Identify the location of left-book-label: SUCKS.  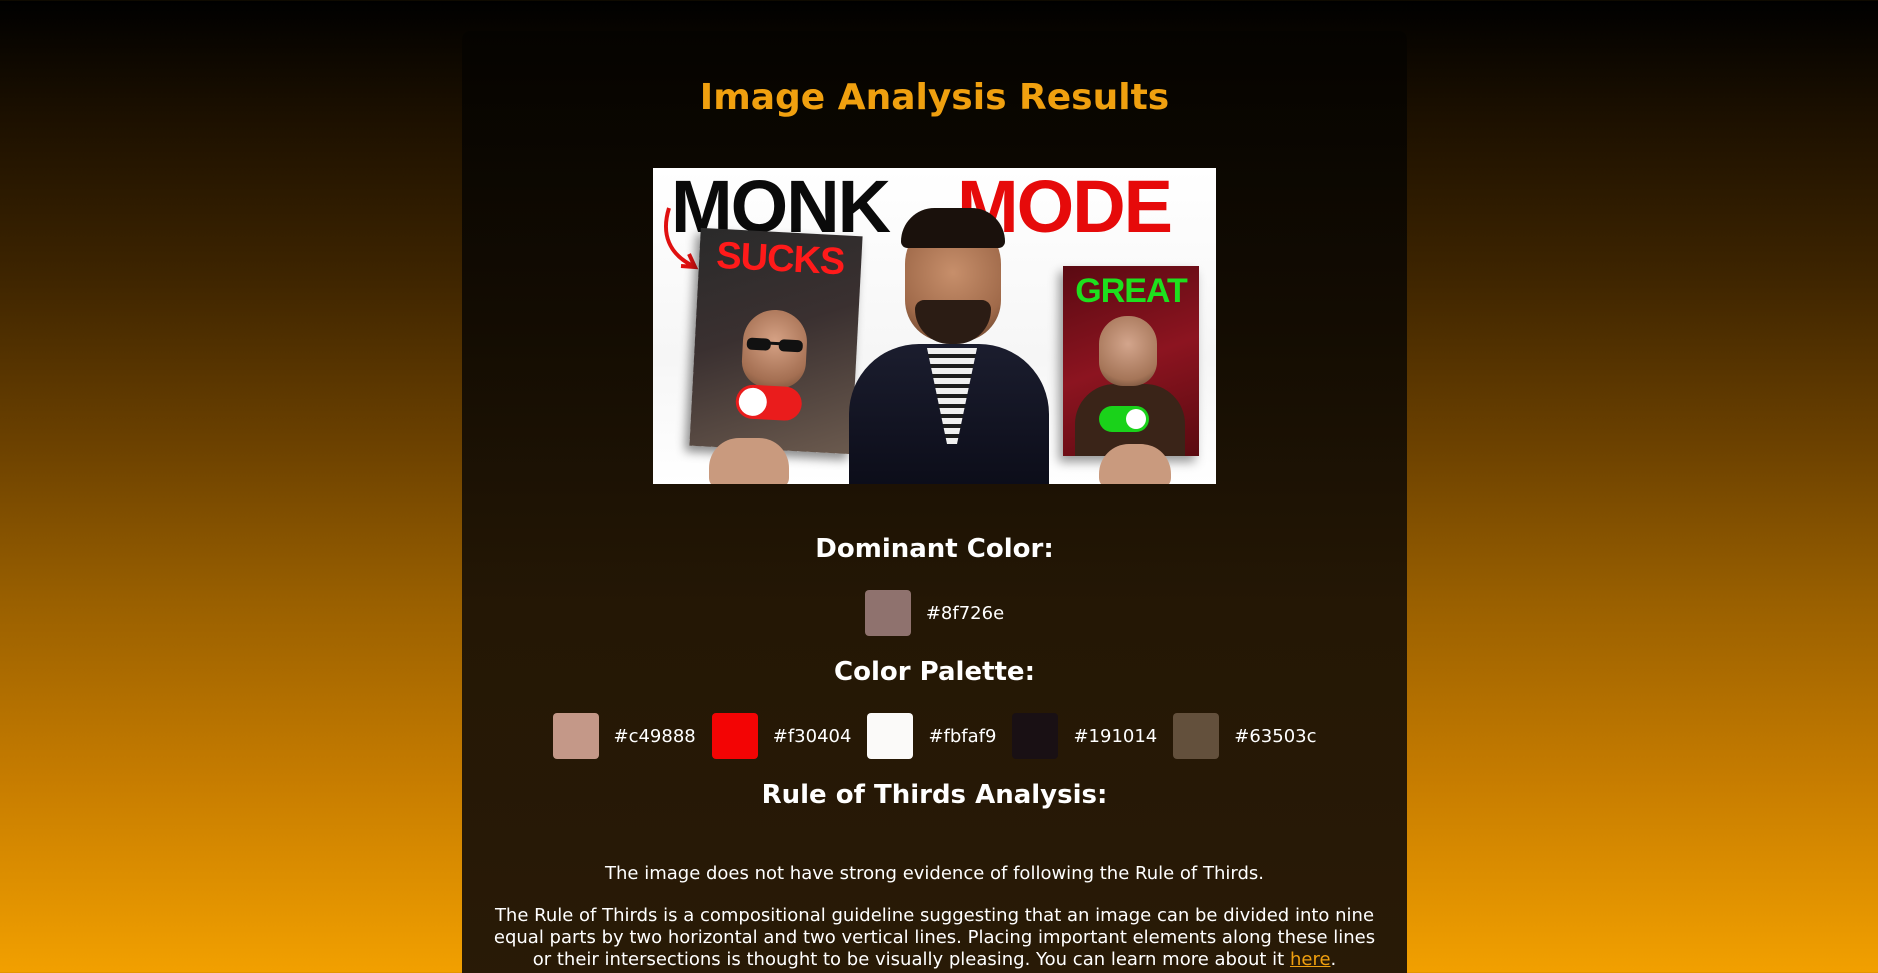
(780, 259).